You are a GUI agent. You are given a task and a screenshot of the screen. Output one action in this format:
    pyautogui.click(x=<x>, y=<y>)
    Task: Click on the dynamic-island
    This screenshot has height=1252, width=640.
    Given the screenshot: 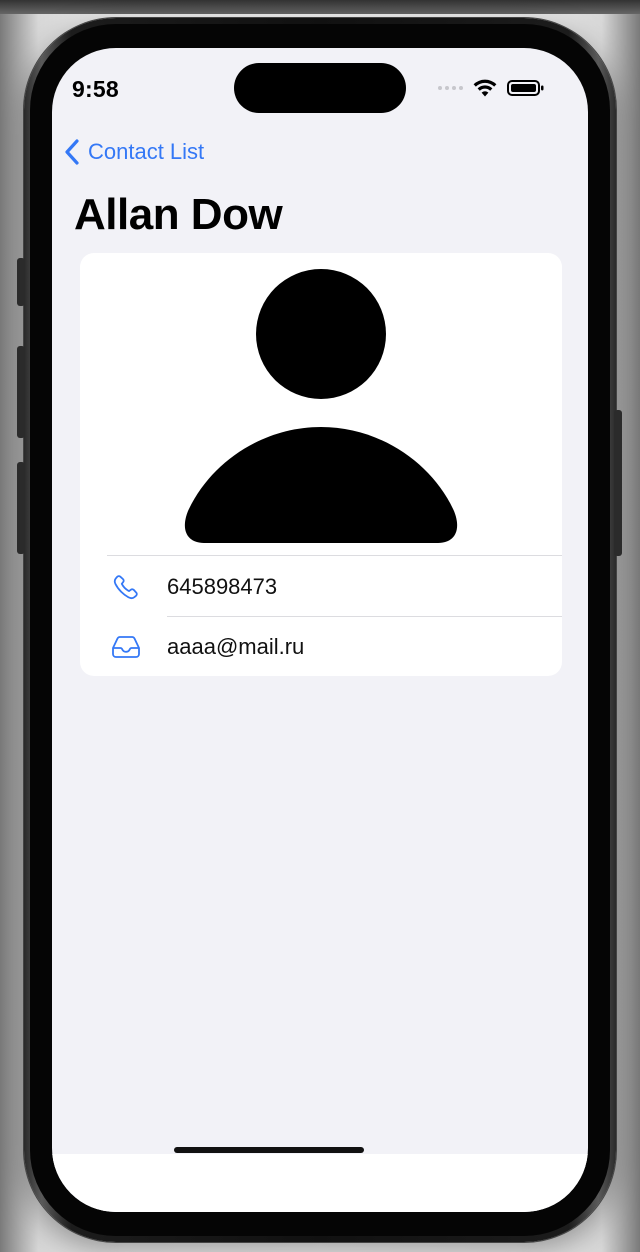 What is the action you would take?
    pyautogui.click(x=320, y=88)
    